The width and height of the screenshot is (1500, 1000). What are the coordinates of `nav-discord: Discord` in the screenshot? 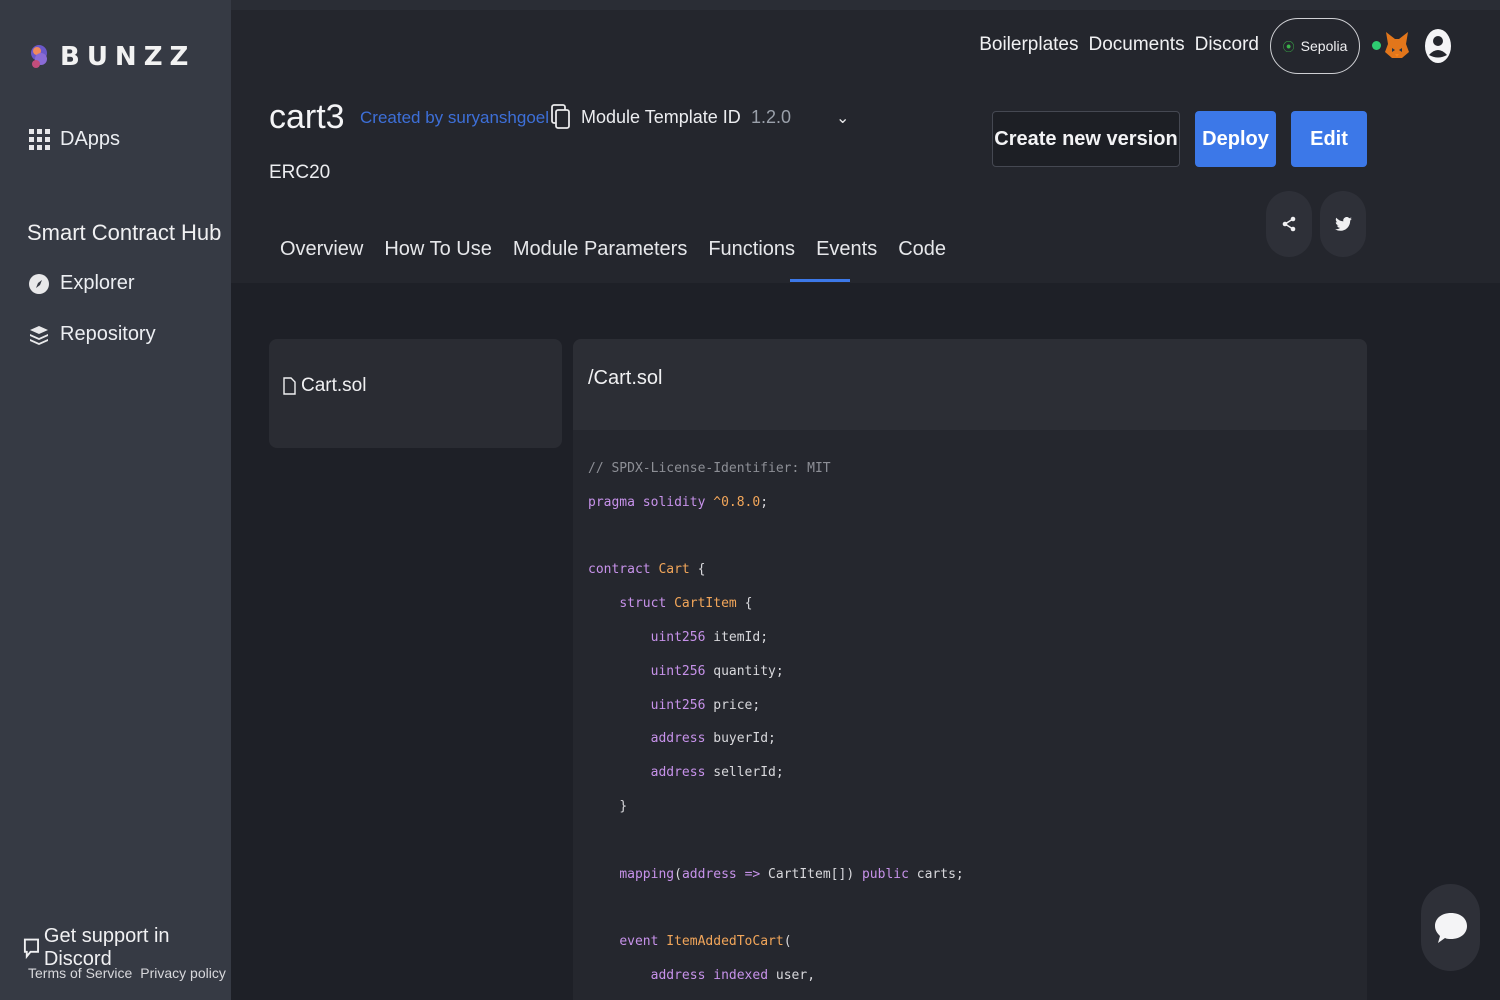 It's located at (1227, 45).